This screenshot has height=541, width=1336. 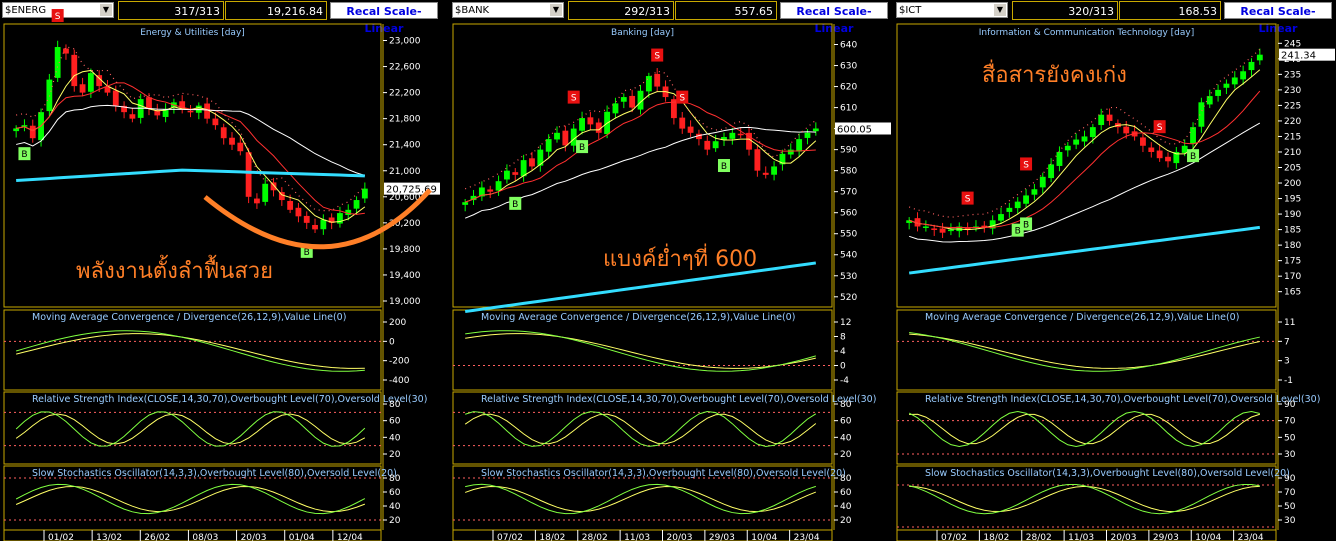 What do you see at coordinates (1084, 499) in the screenshot?
I see `stoch-line` at bounding box center [1084, 499].